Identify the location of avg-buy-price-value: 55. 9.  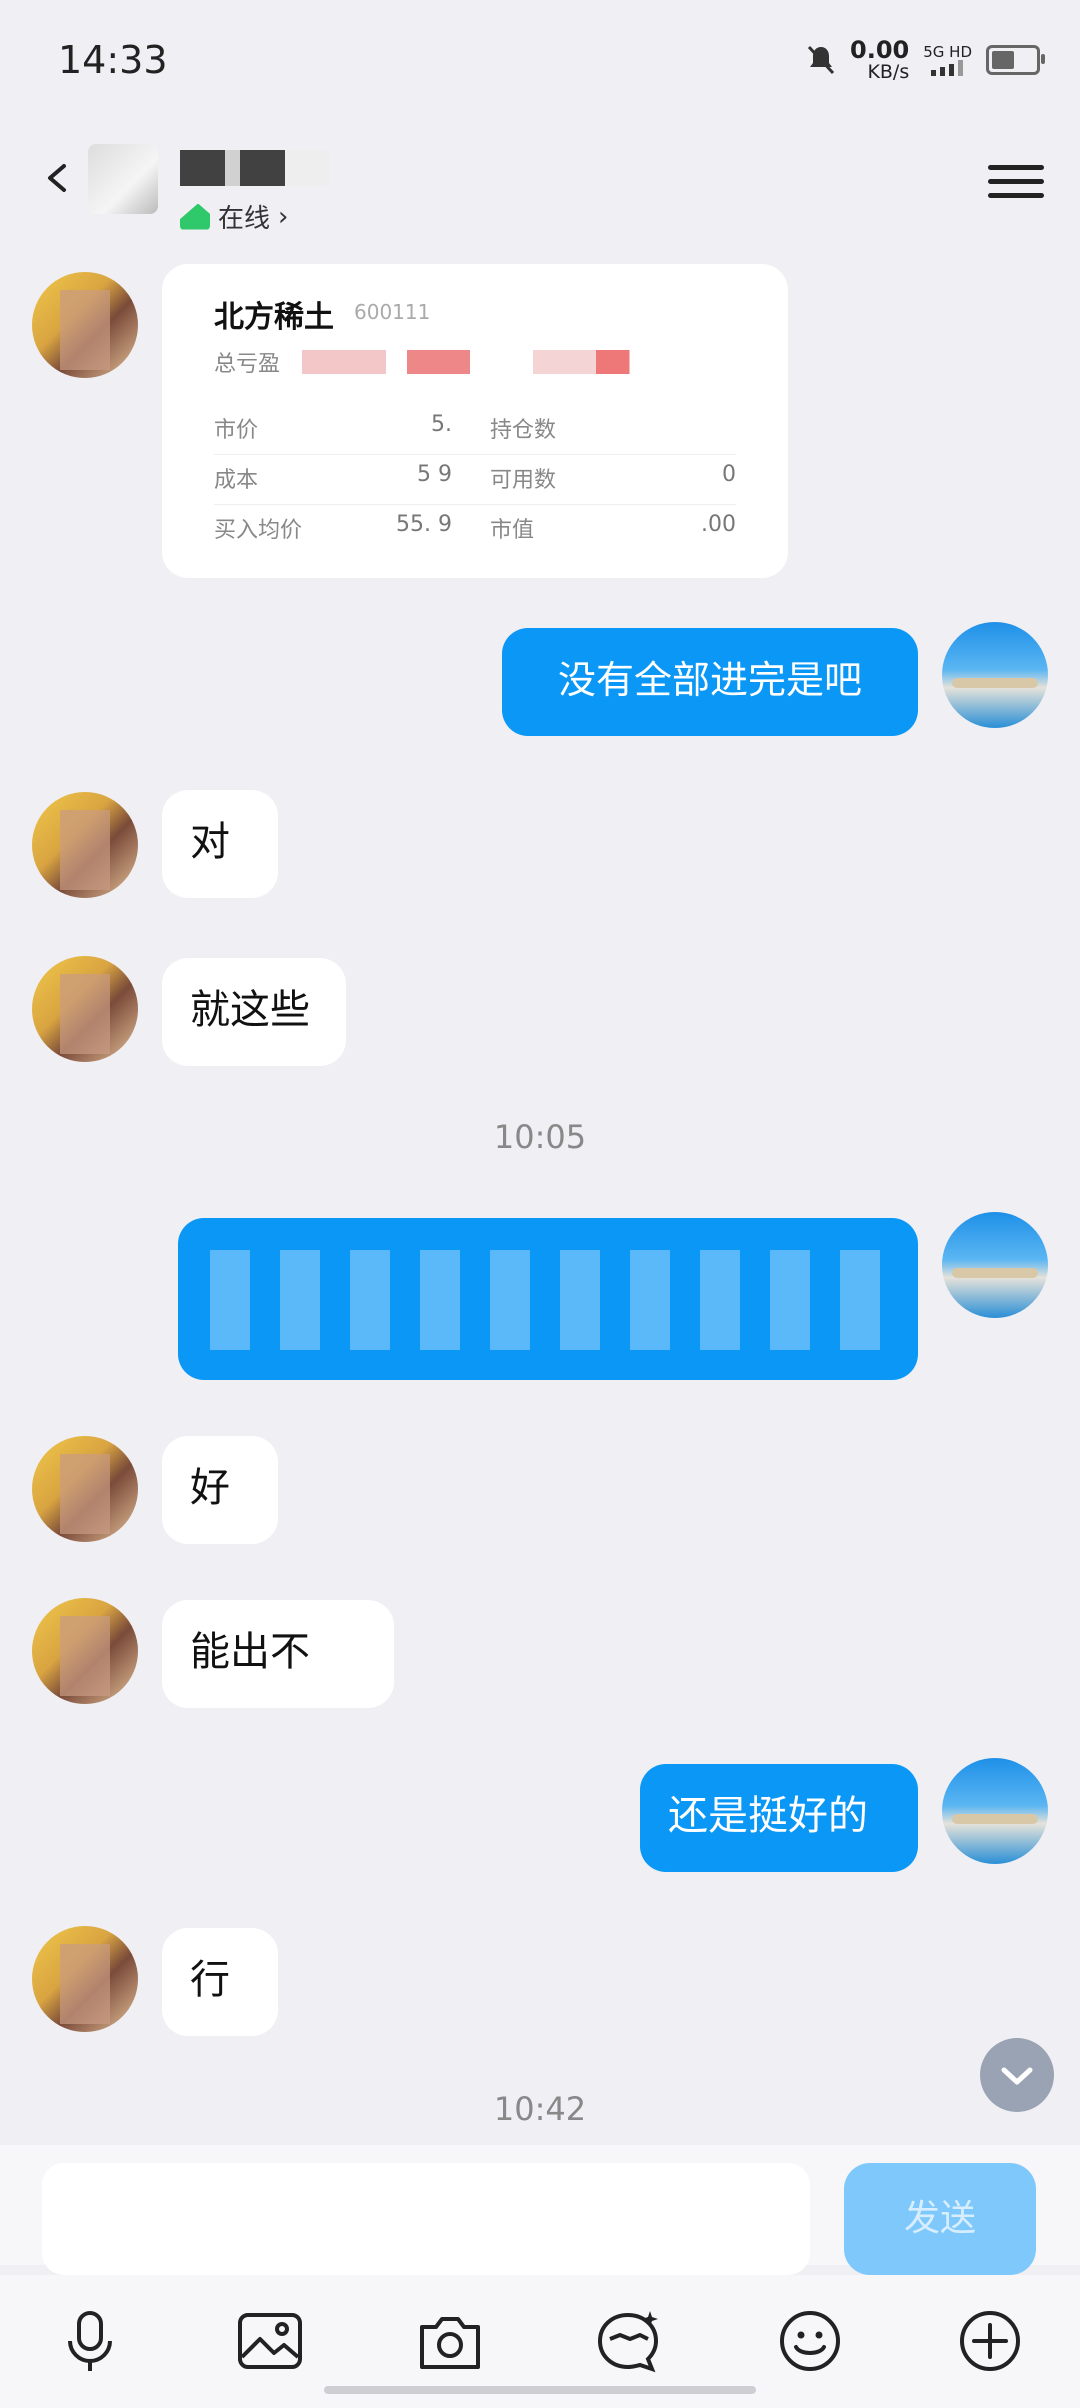
(424, 524).